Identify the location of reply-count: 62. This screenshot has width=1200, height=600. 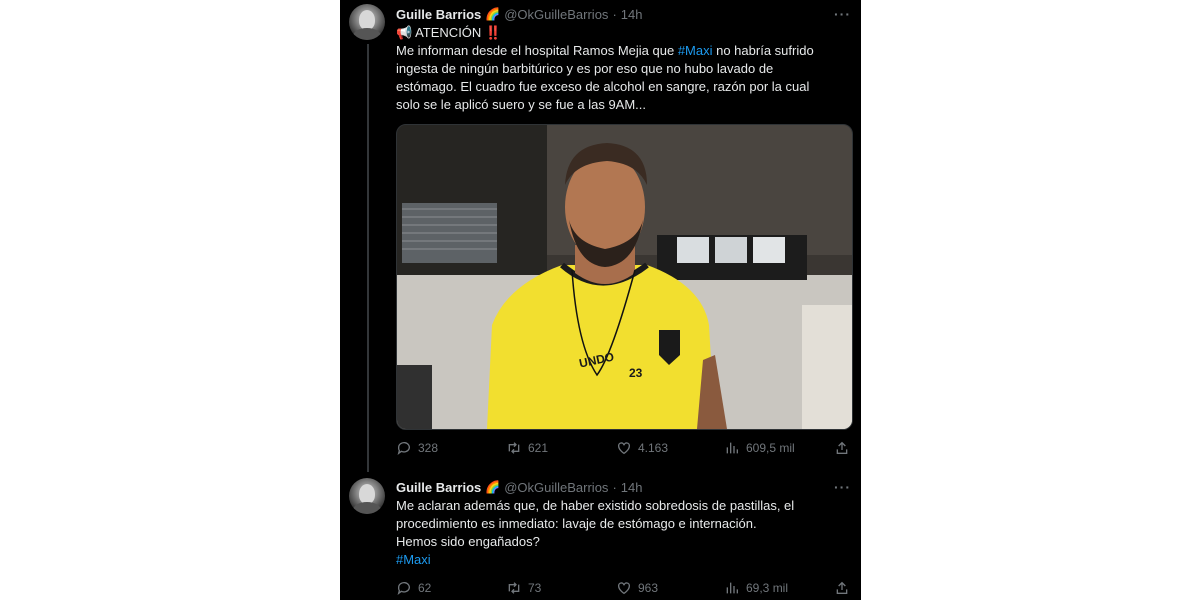
(425, 588).